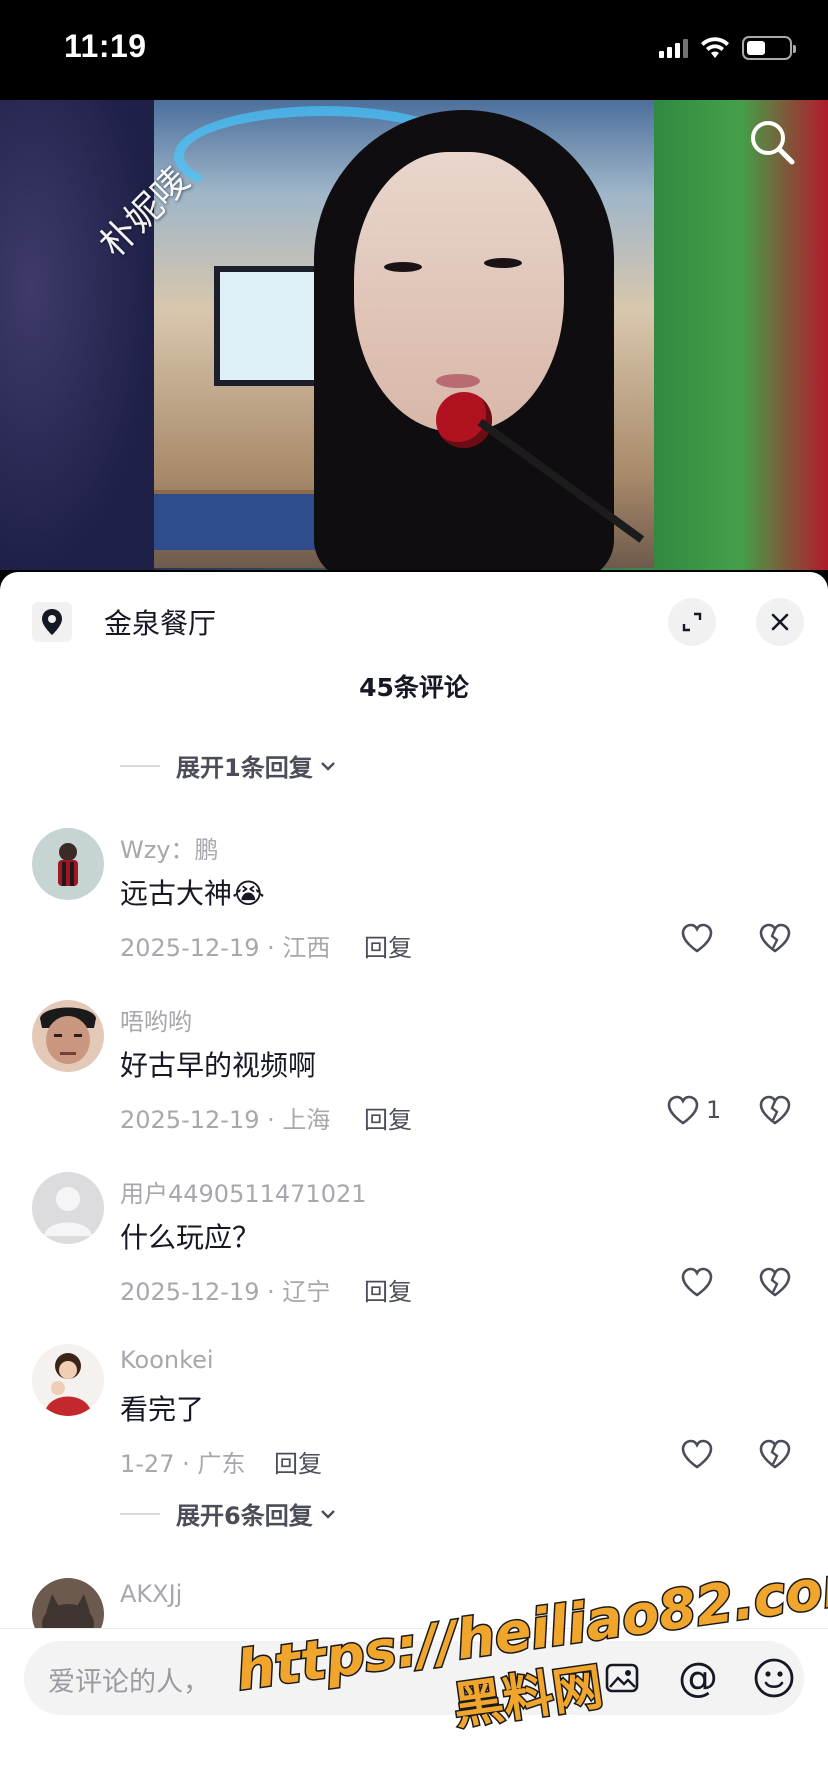  What do you see at coordinates (225, 1292) in the screenshot?
I see `comment-meta: 2025-12-19 · 辽宁` at bounding box center [225, 1292].